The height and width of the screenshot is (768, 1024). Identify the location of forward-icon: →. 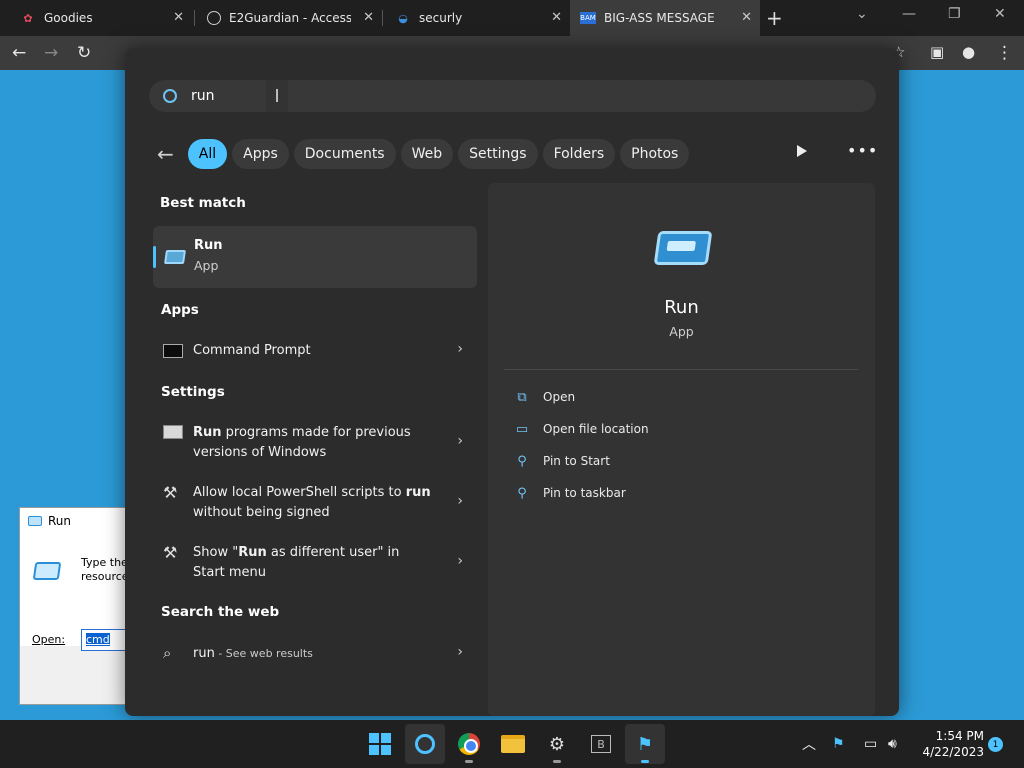
(51, 53).